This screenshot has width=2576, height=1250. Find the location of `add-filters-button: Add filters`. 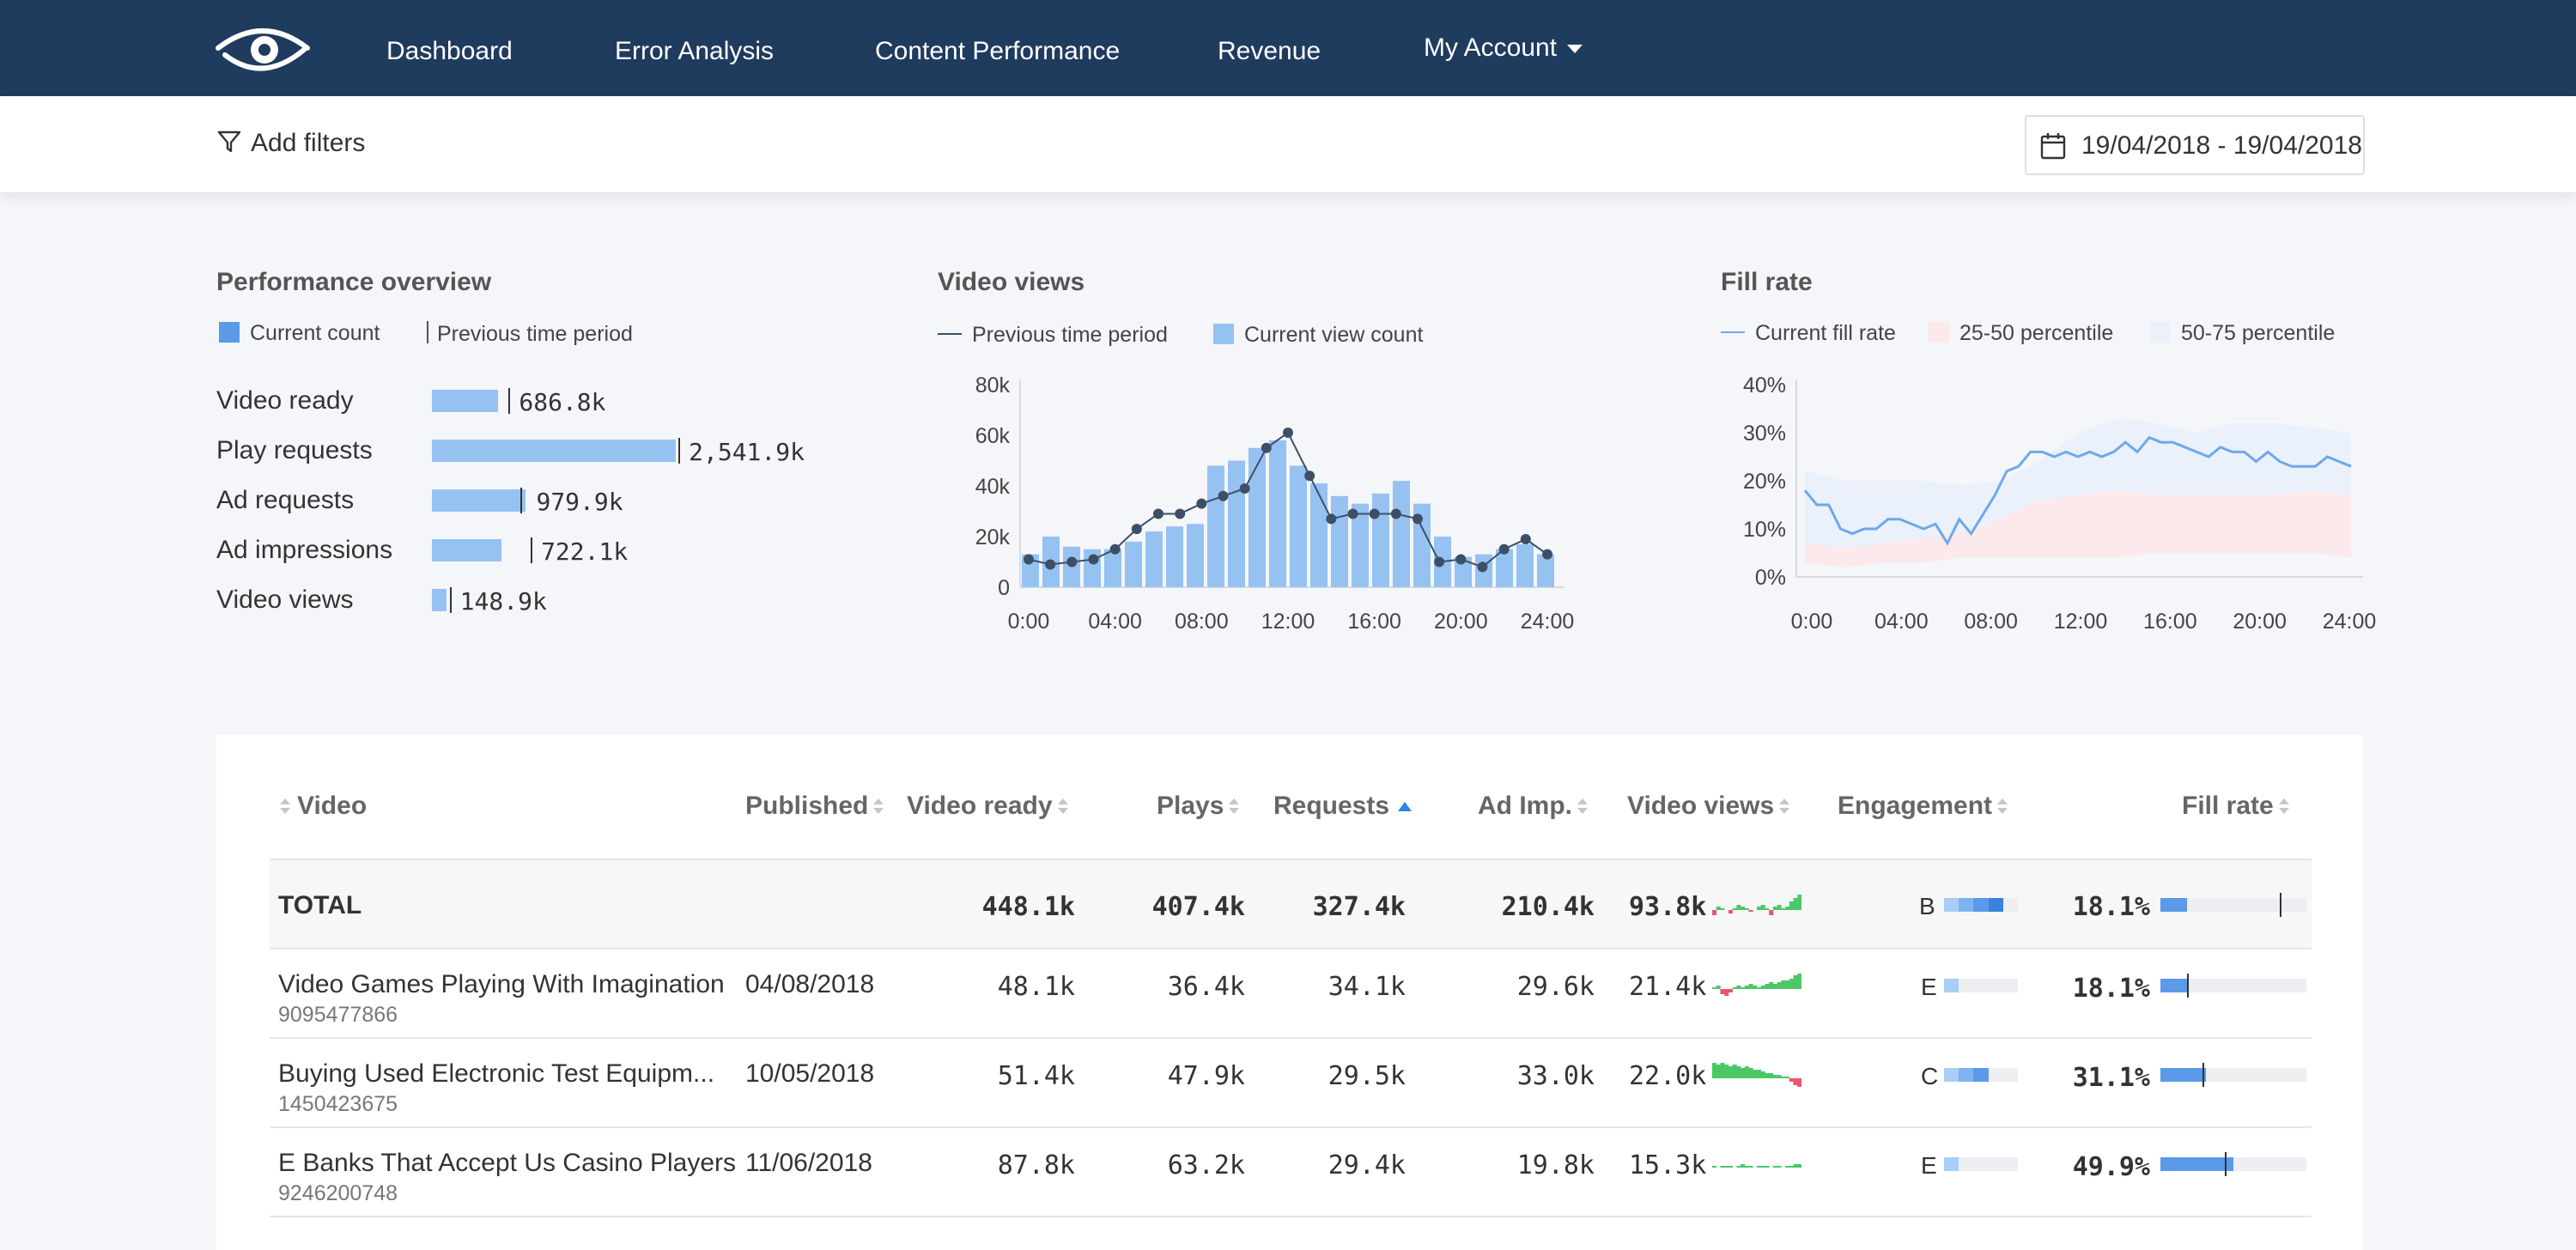

add-filters-button: Add filters is located at coordinates (291, 143).